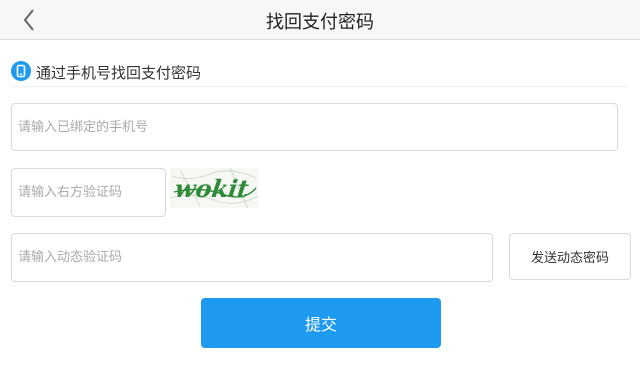 Image resolution: width=640 pixels, height=373 pixels. What do you see at coordinates (119, 73) in the screenshot?
I see `section-title: 通过手机号找回支付密码` at bounding box center [119, 73].